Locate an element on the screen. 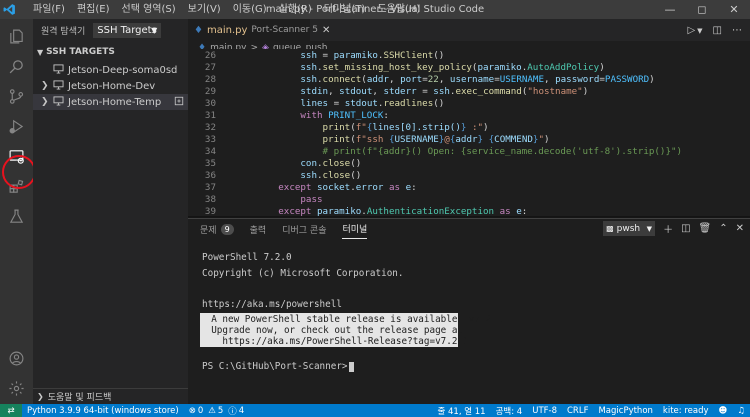 Image resolution: width=750 pixels, height=417 pixels. line-ending: CRLF is located at coordinates (577, 411).